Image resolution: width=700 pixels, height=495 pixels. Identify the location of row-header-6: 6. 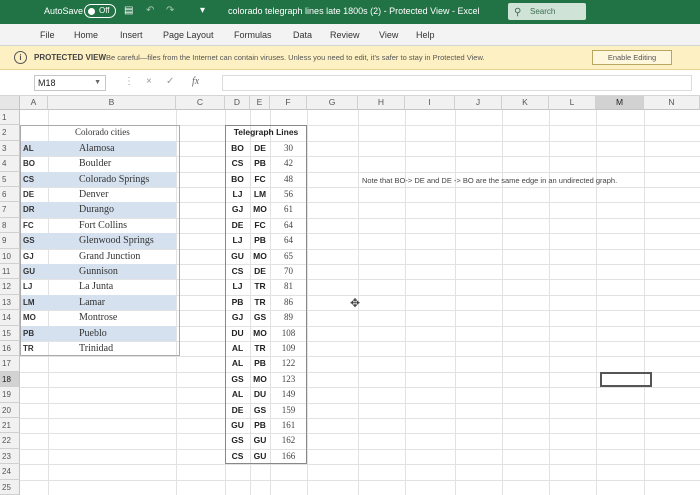
(10, 195).